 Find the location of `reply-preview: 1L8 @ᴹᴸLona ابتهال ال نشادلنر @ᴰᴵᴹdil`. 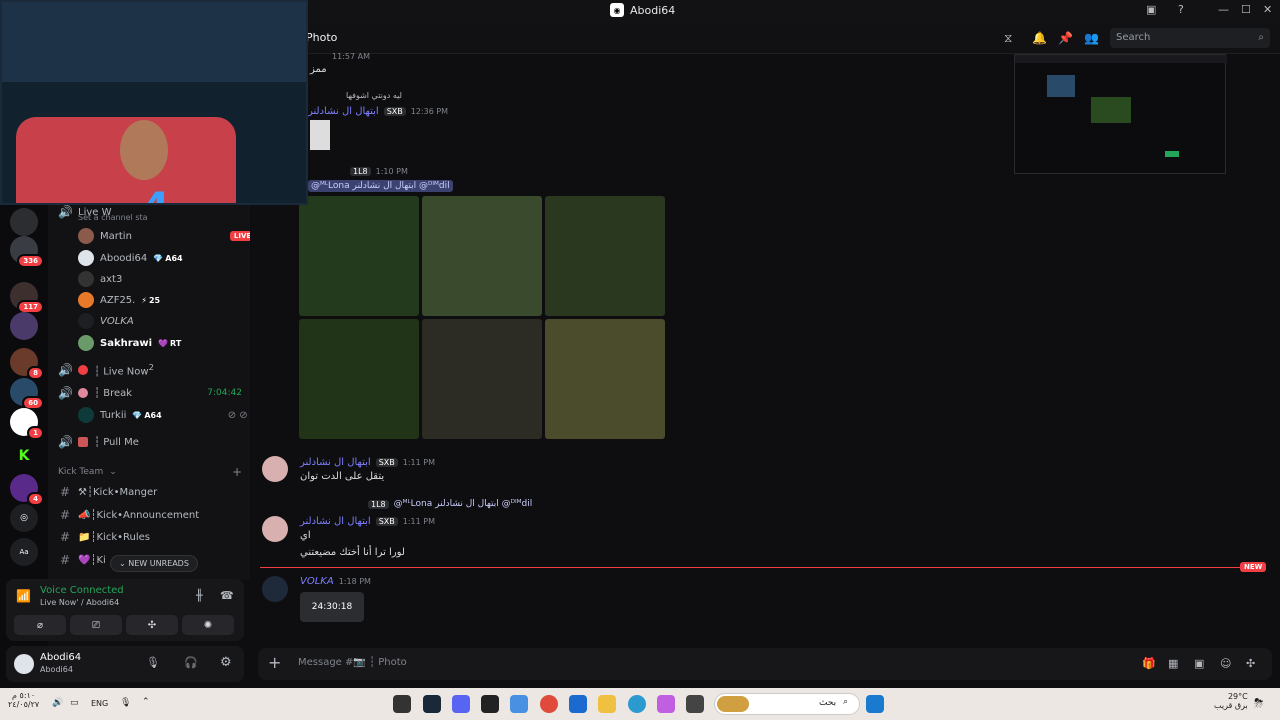

reply-preview: 1L8 @ᴹᴸLona ابتهال ال نشادلنر @ᴰᴵᴹdil is located at coordinates (450, 504).